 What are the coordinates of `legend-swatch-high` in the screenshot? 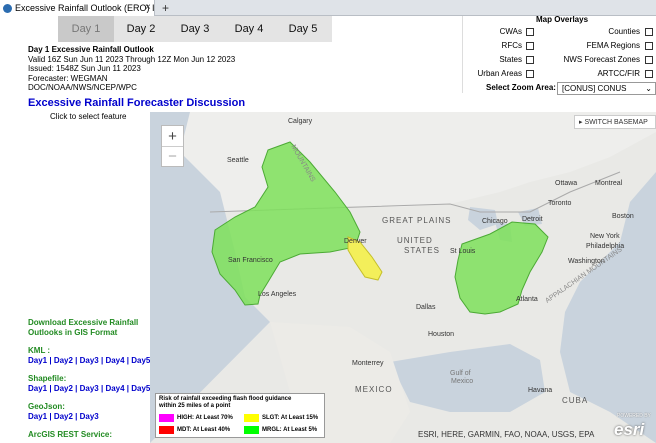 It's located at (166, 418).